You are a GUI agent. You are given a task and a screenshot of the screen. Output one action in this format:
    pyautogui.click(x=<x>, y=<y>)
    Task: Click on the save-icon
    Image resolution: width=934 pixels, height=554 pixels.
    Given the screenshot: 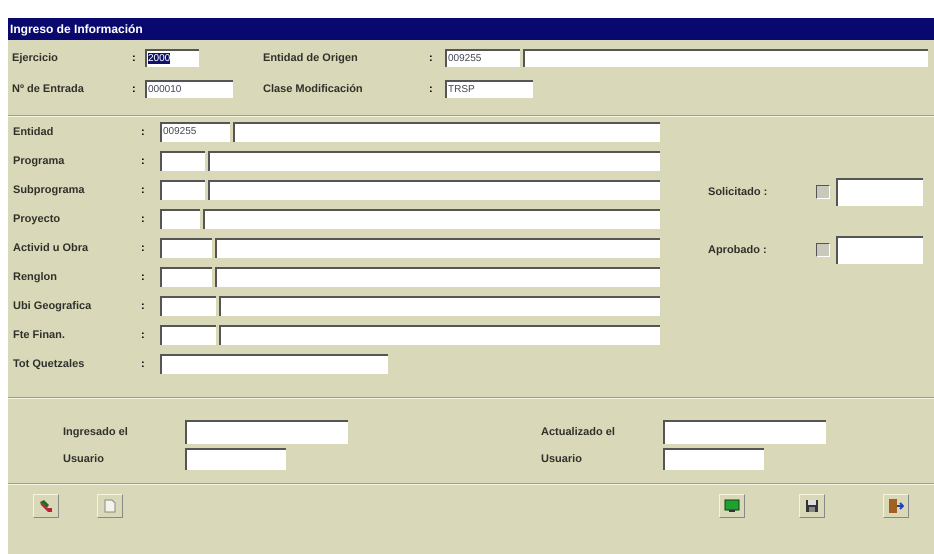 What is the action you would take?
    pyautogui.click(x=812, y=506)
    